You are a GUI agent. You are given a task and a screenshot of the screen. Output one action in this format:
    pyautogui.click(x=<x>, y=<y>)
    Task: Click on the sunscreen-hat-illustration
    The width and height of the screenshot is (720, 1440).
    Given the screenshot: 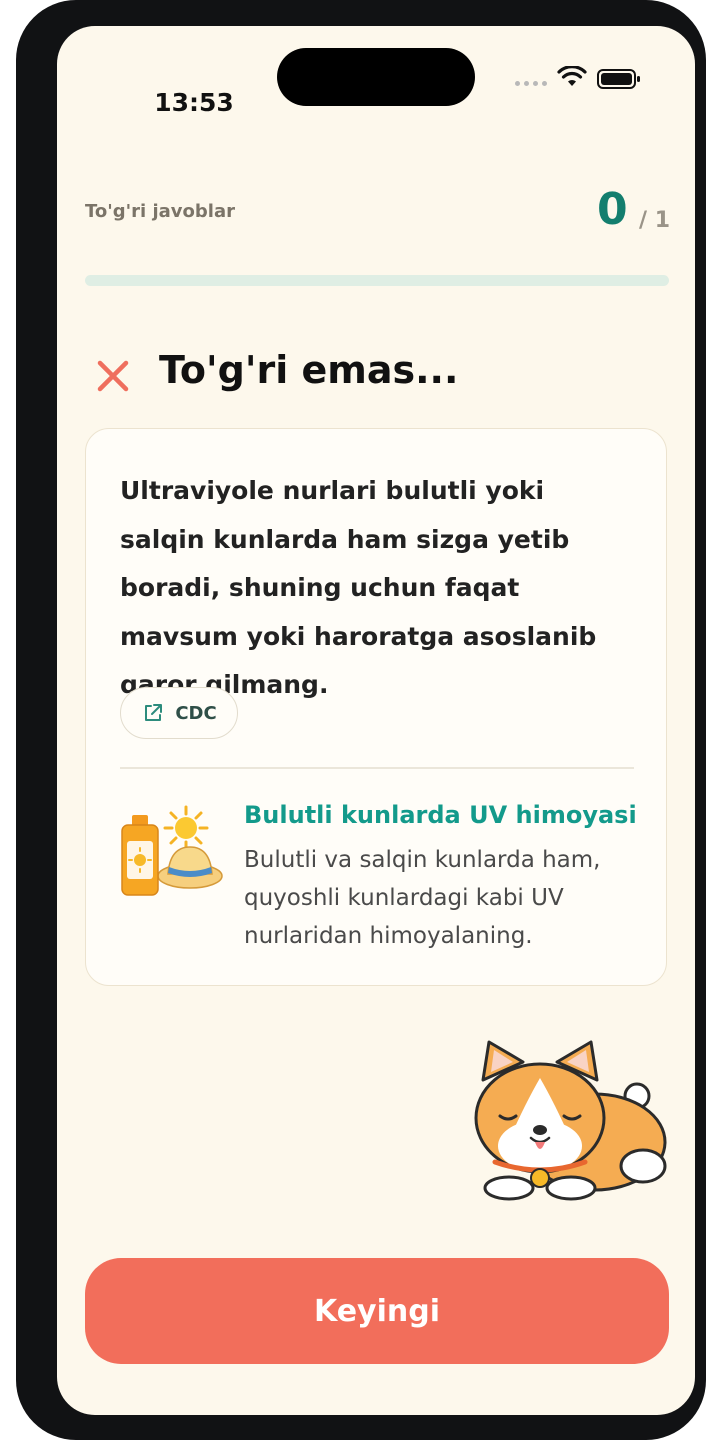 What is the action you would take?
    pyautogui.click(x=172, y=850)
    